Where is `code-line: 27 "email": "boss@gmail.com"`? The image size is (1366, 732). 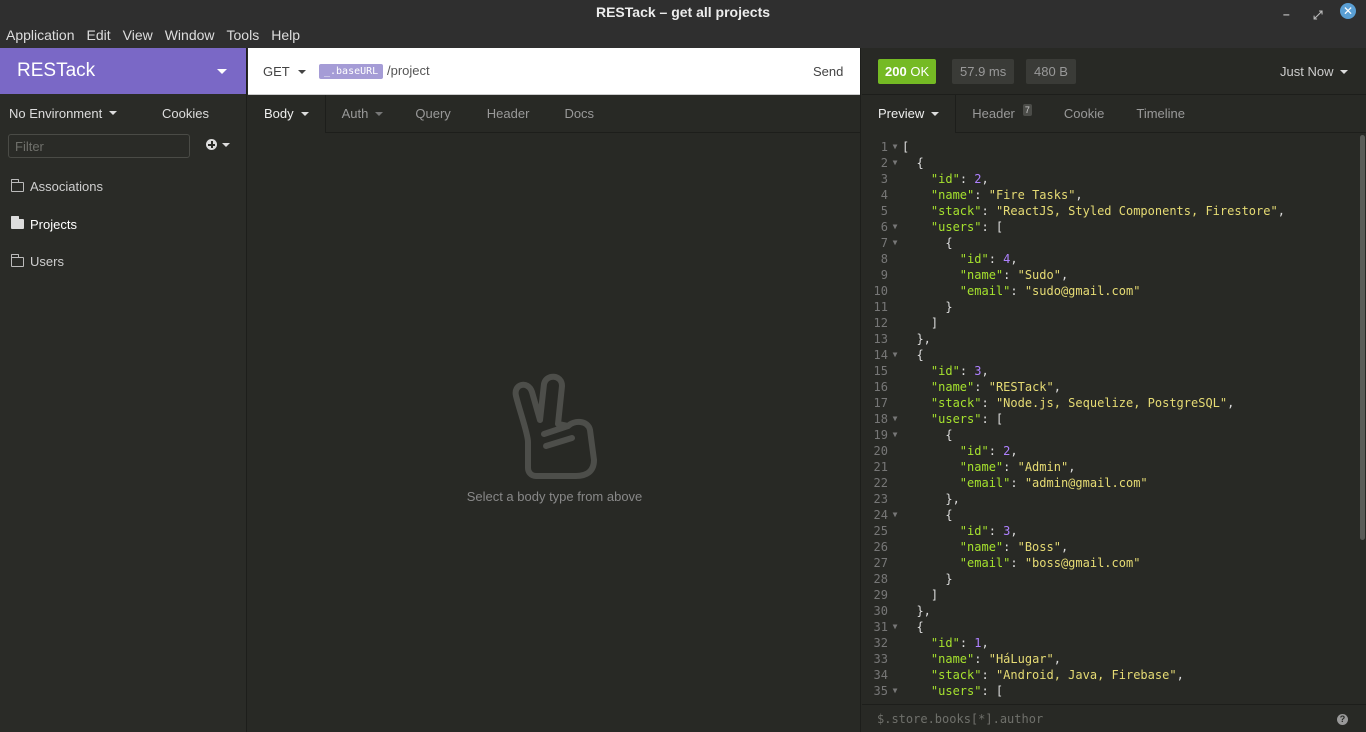
code-line: 27 "email": "boss@gmail.com" is located at coordinates (1110, 563).